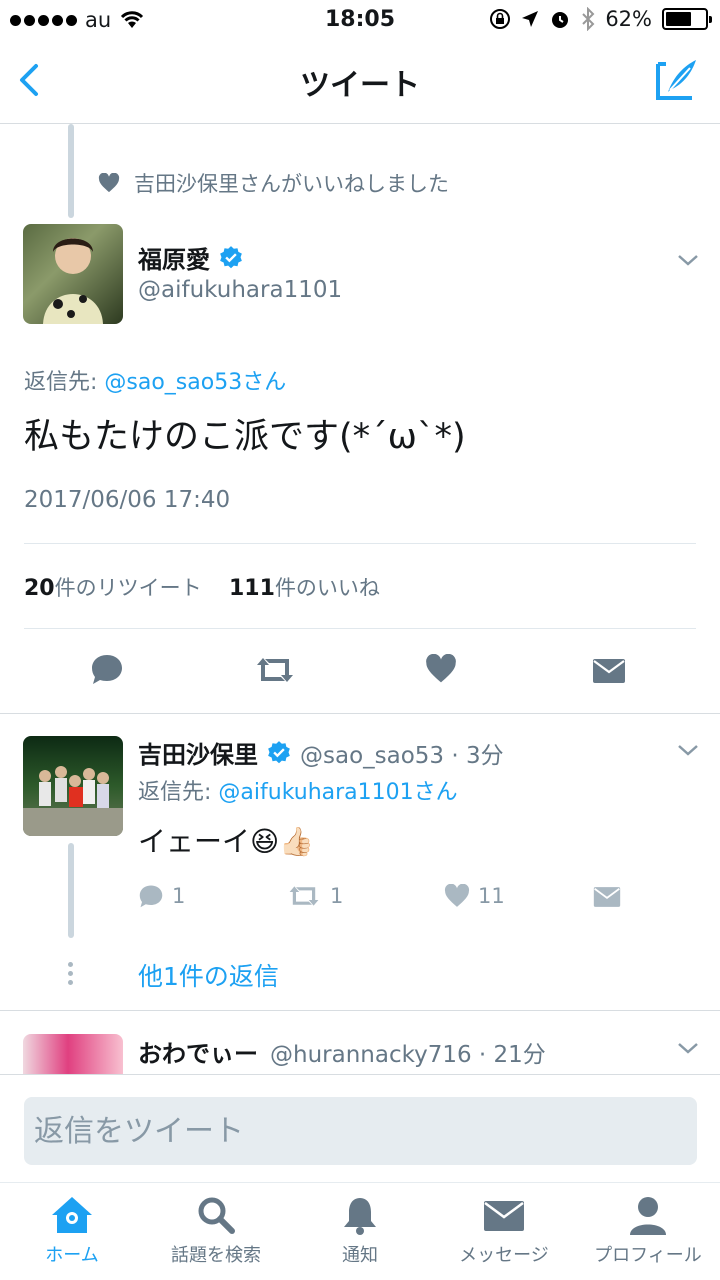 Image resolution: width=720 pixels, height=1280 pixels. I want to click on battery-percent: 62%, so click(628, 19).